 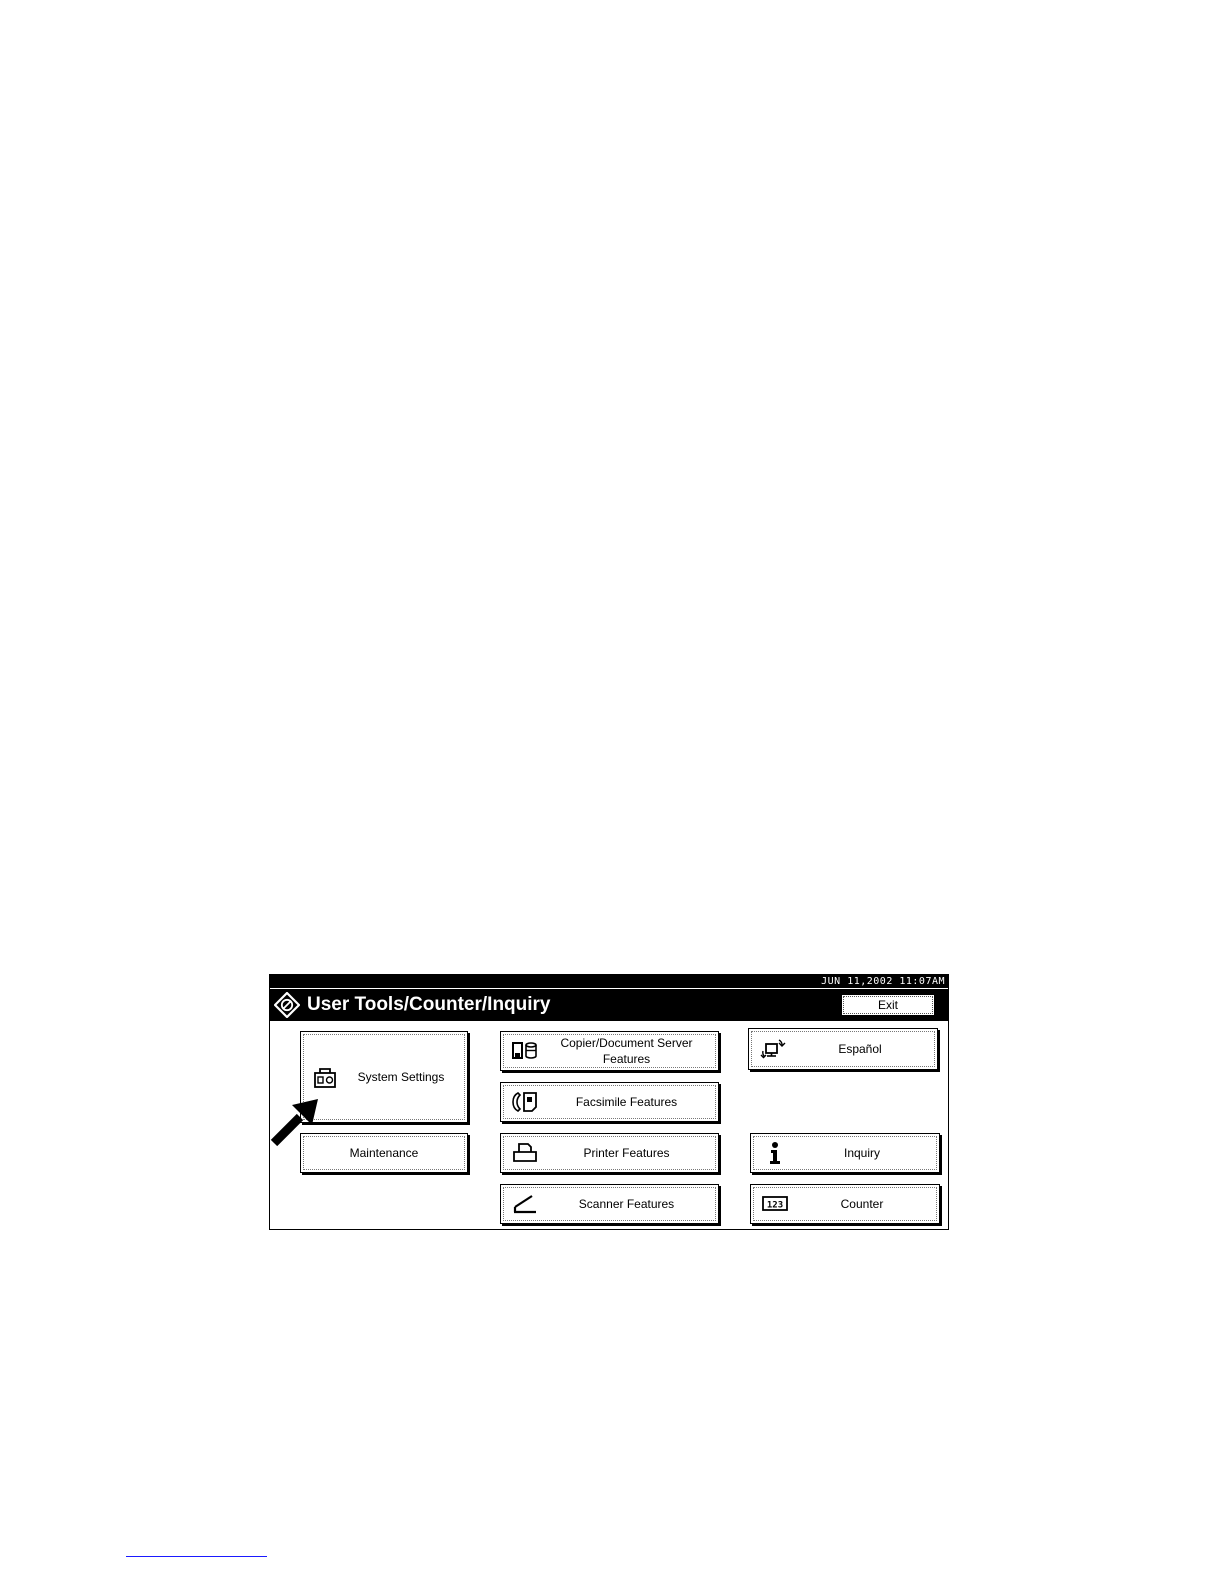 I want to click on system-settings-label: System Settings, so click(x=401, y=1077).